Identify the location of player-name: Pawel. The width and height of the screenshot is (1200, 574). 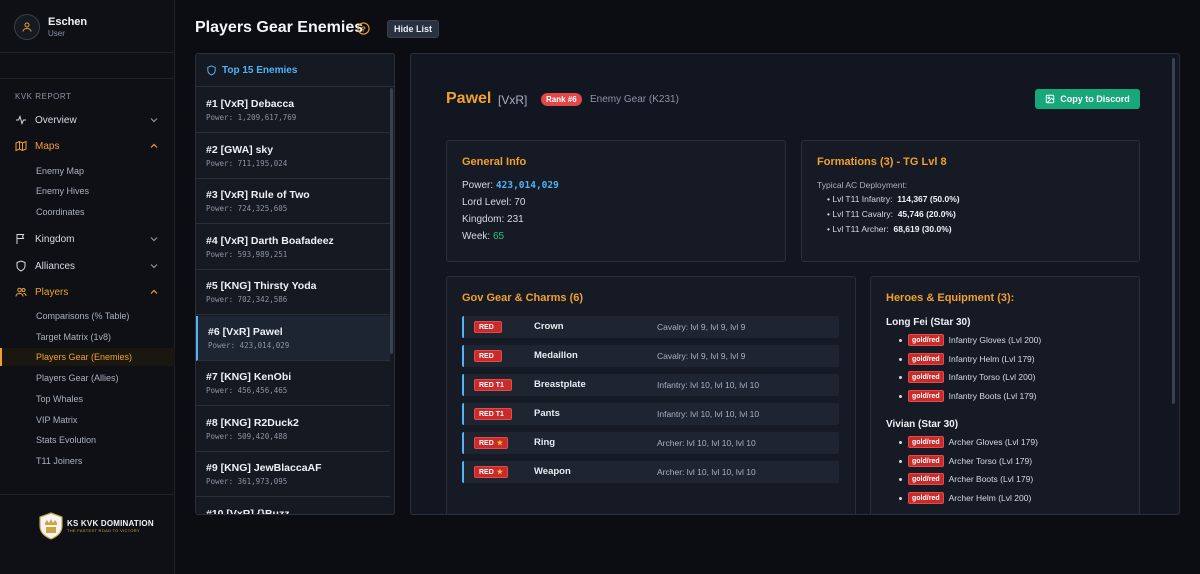
(469, 98).